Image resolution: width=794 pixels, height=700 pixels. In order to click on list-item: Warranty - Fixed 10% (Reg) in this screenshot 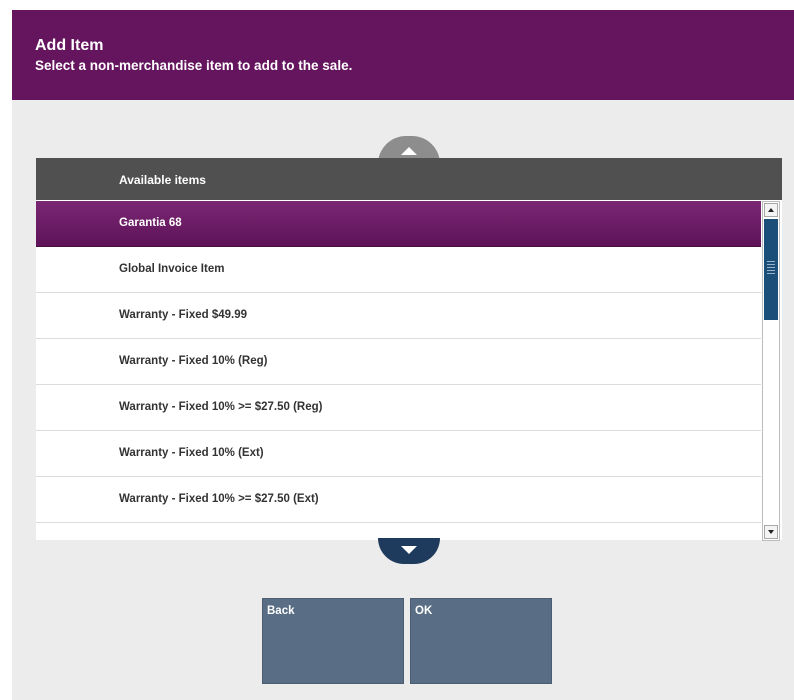, I will do `click(398, 362)`.